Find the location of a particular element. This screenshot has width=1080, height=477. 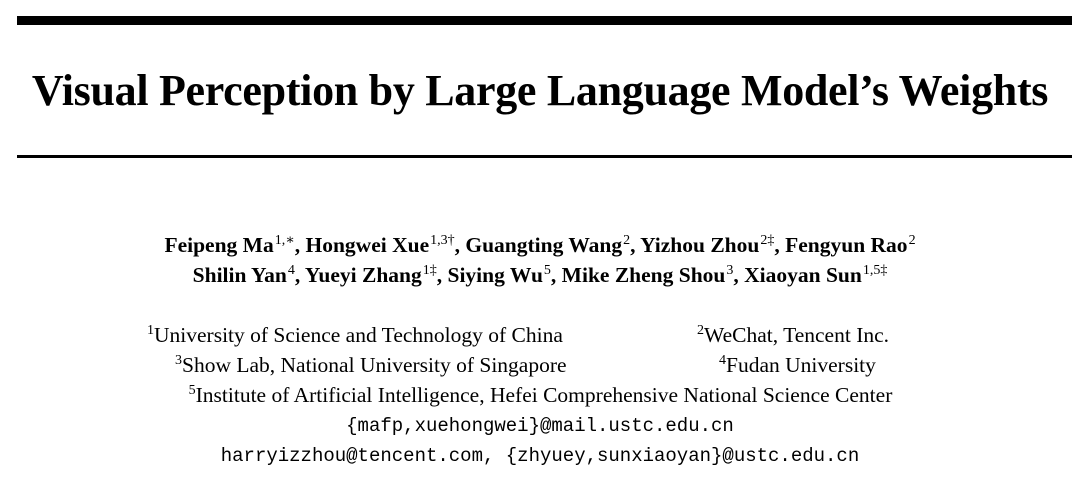

affiliation-text: WeChat, Tencent Inc. is located at coordinates (797, 335).